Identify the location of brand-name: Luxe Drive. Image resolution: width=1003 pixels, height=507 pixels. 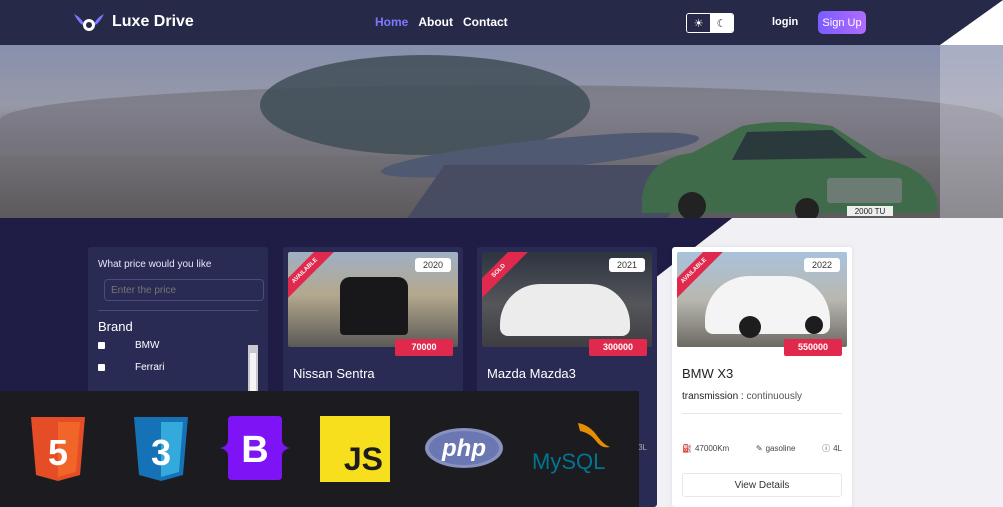
(153, 21).